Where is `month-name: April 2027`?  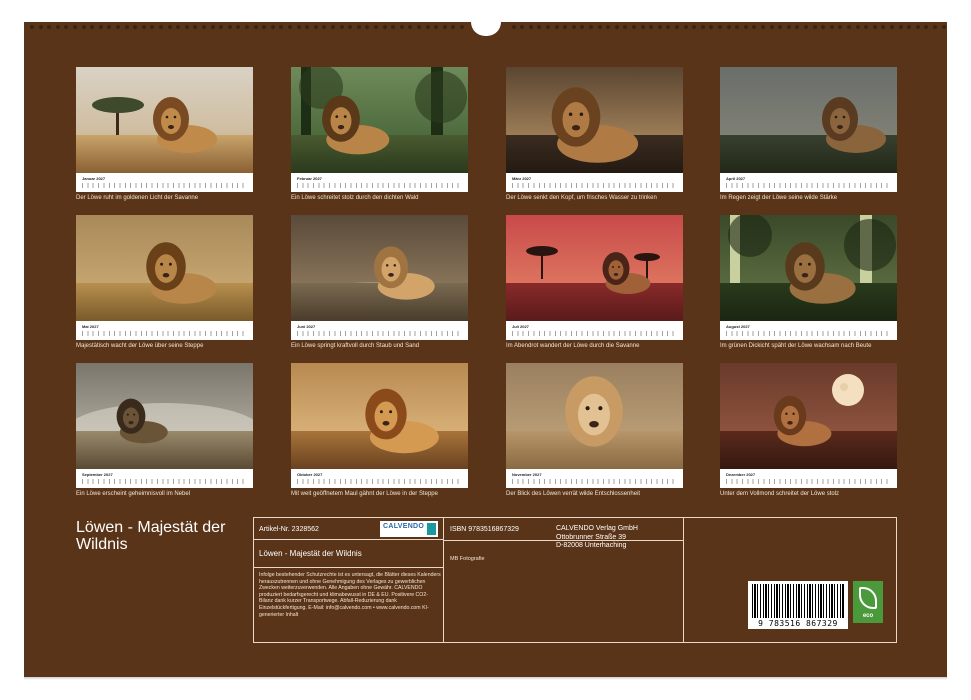 month-name: April 2027 is located at coordinates (736, 178).